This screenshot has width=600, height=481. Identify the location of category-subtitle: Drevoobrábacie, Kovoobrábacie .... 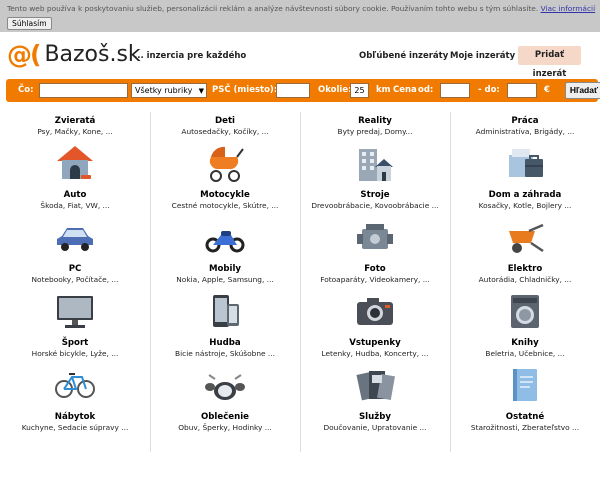
(375, 206).